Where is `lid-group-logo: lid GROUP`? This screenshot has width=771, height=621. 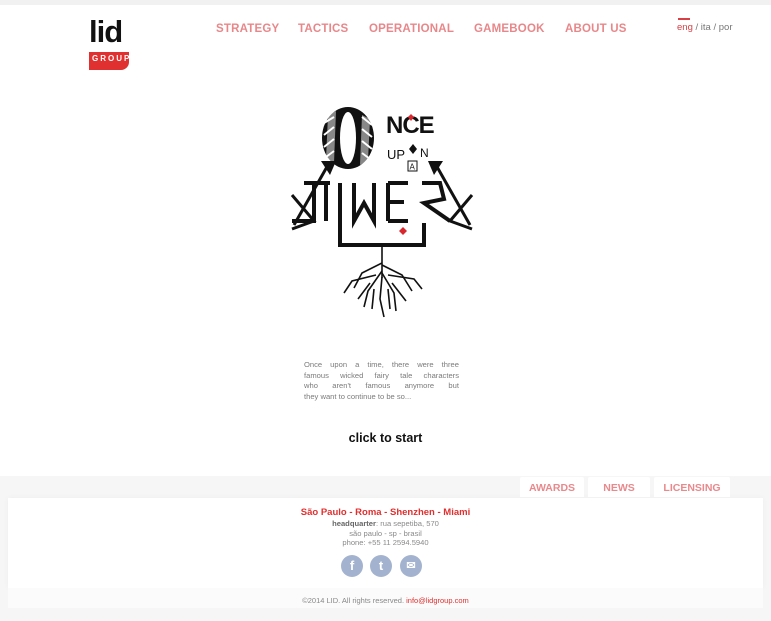 lid-group-logo: lid GROUP is located at coordinates (118, 43).